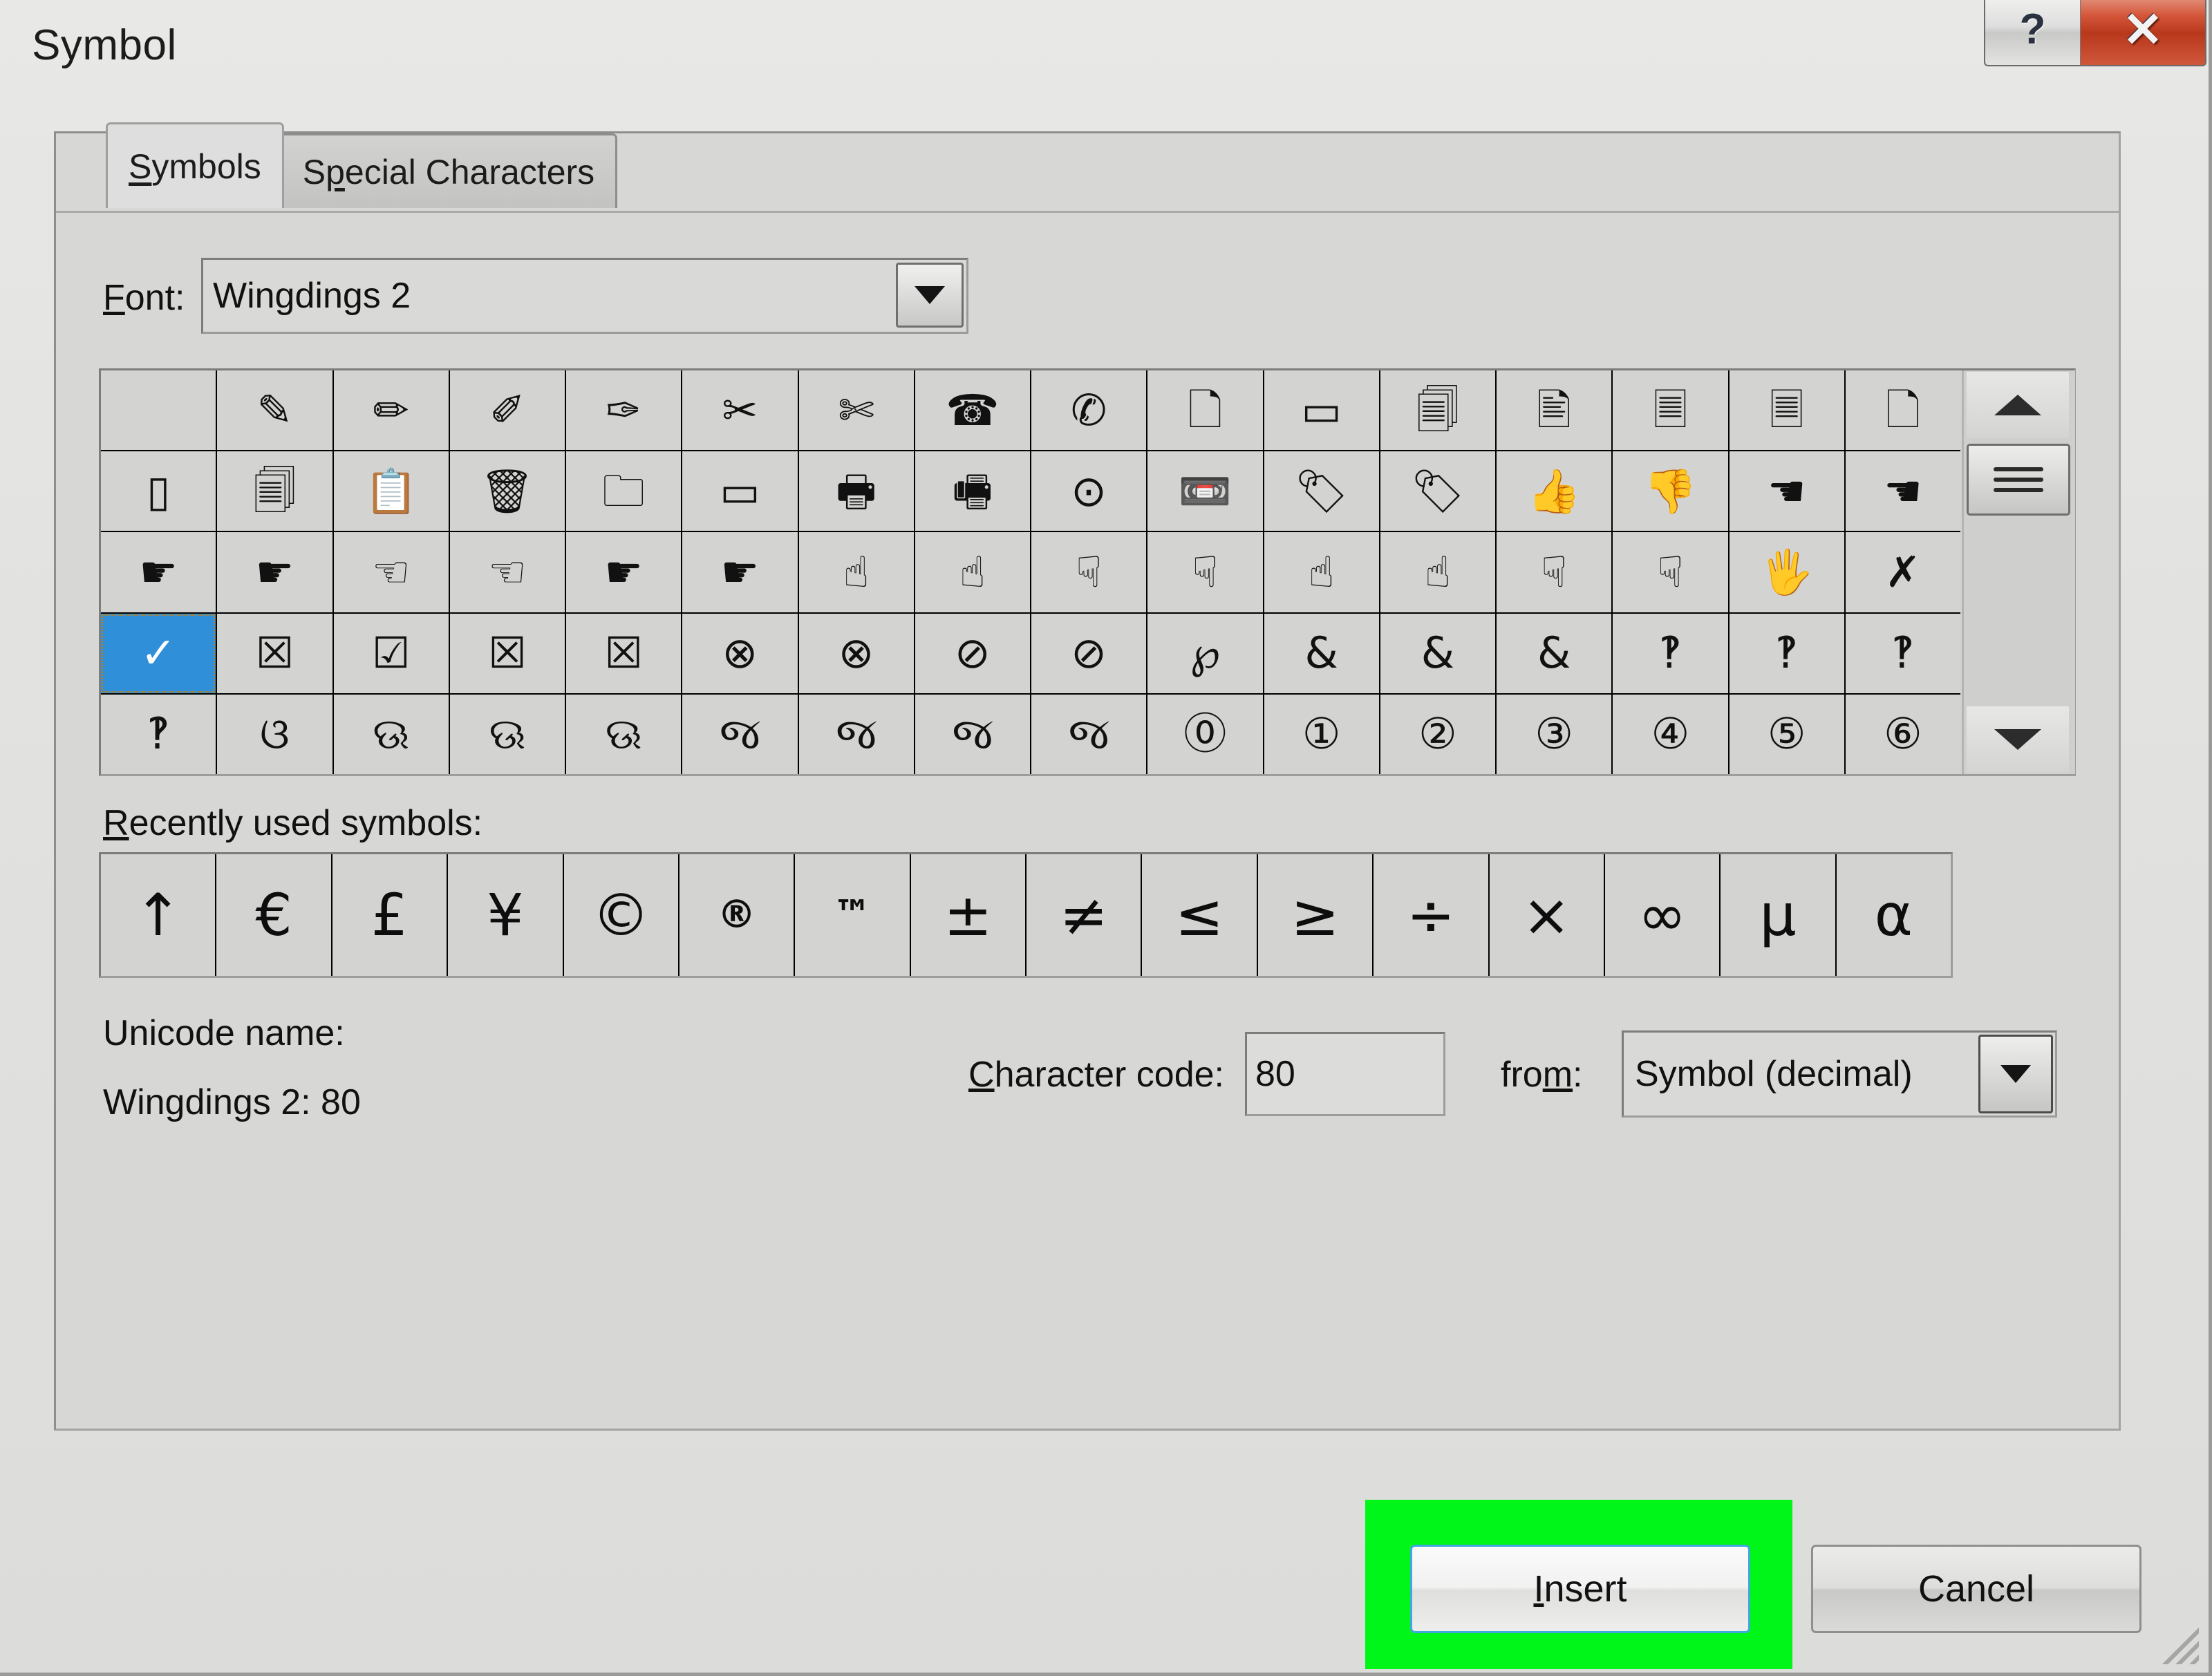  Describe the element at coordinates (1026, 915) in the screenshot. I see `recently-used-grid: ↑ € £ ¥ © ® ™ ± ≠ ≤ ≥ ÷ × ∞ μ α` at that location.